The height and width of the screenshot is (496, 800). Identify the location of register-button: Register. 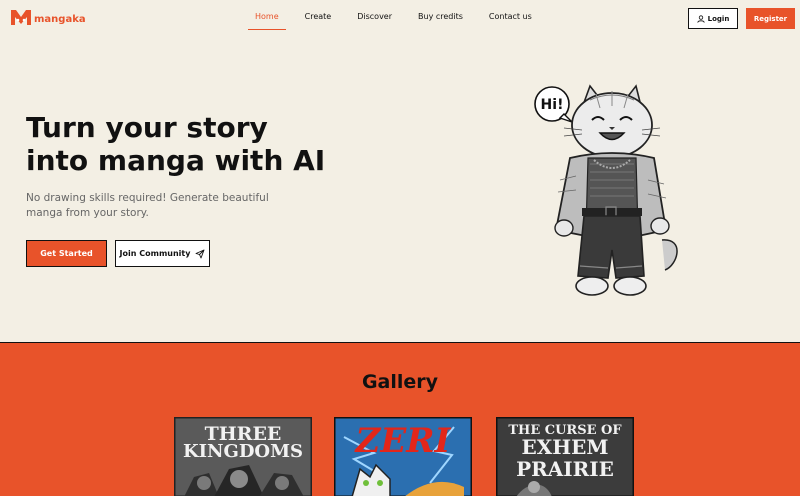
(770, 18).